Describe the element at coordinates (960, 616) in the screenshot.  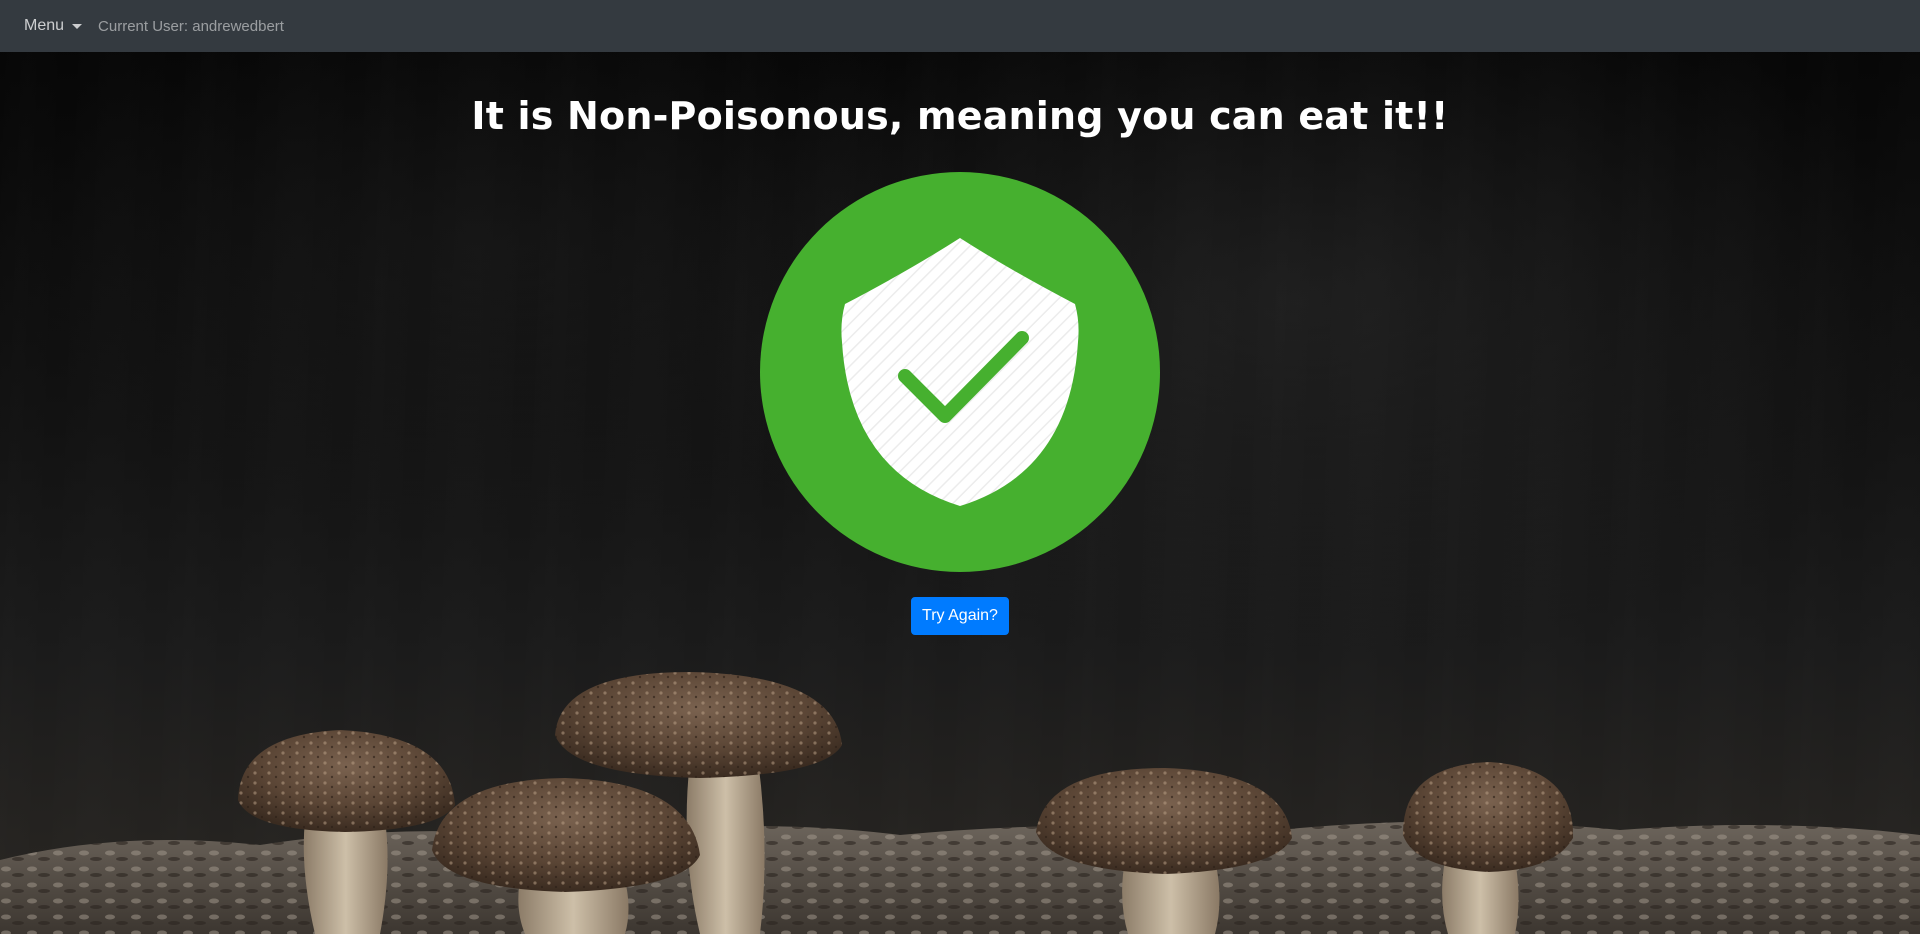
I see `try-again-button: Try Again?` at that location.